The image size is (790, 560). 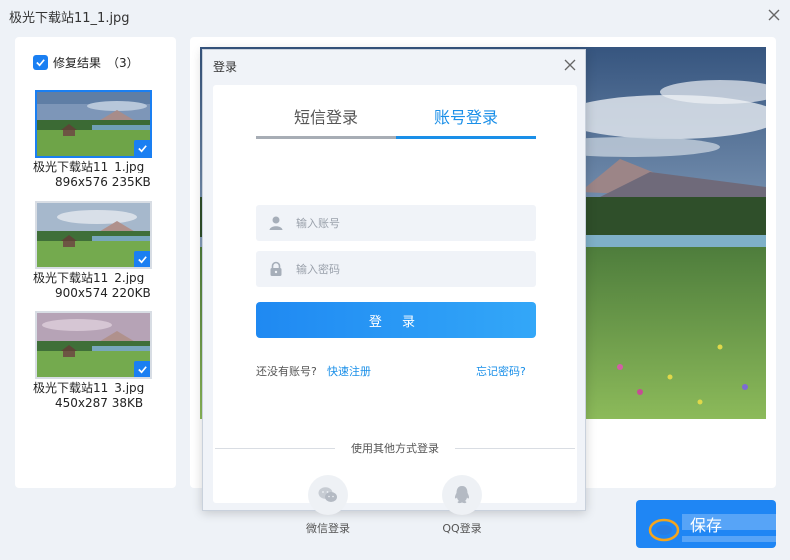 What do you see at coordinates (69, 18) in the screenshot?
I see `window-title: 极光下载站11_1.jpg` at bounding box center [69, 18].